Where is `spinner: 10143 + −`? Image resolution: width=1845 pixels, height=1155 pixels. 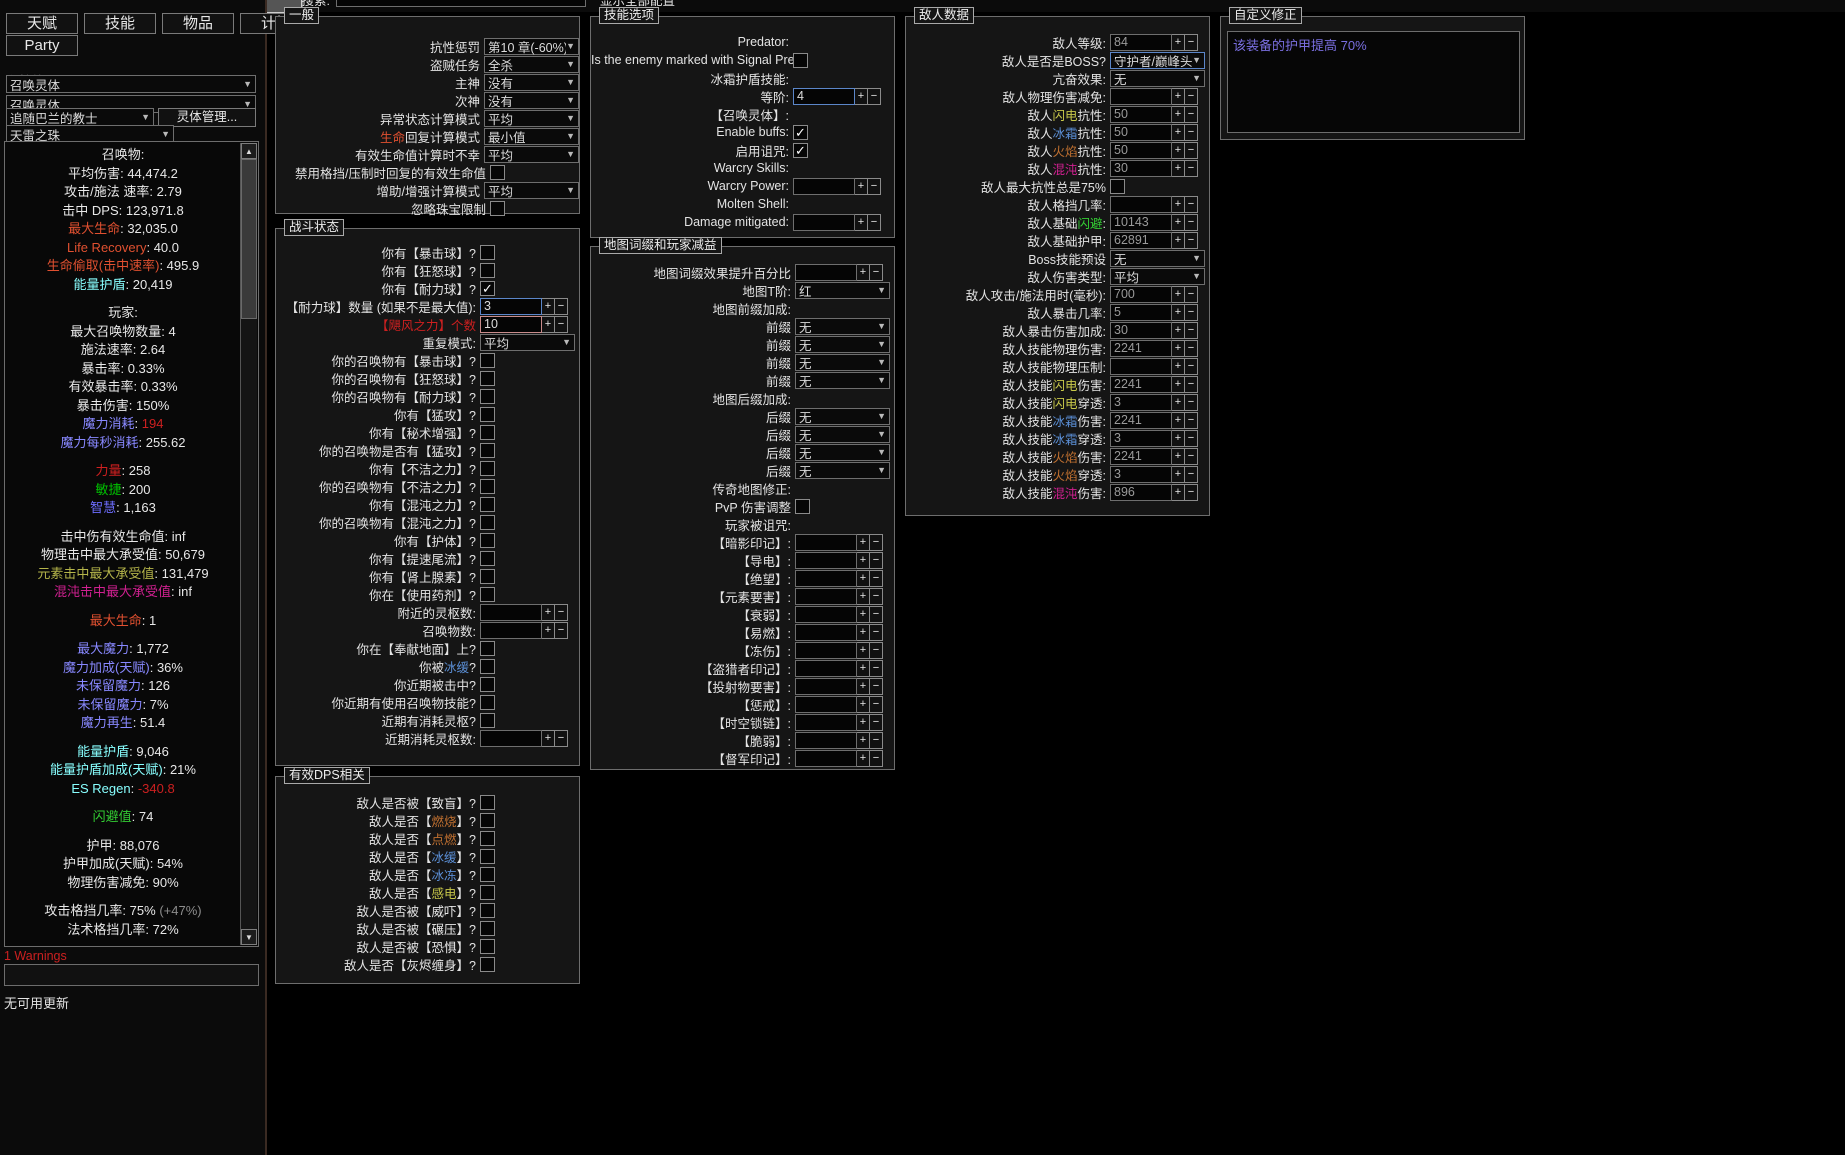 spinner: 10143 + − is located at coordinates (1154, 222).